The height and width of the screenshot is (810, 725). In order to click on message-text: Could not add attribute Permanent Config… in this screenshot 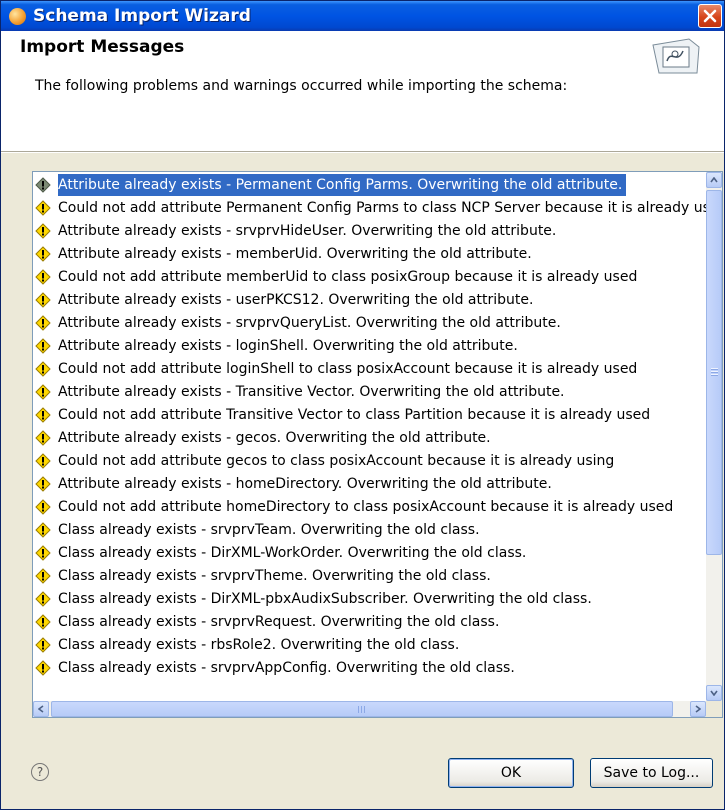, I will do `click(382, 208)`.